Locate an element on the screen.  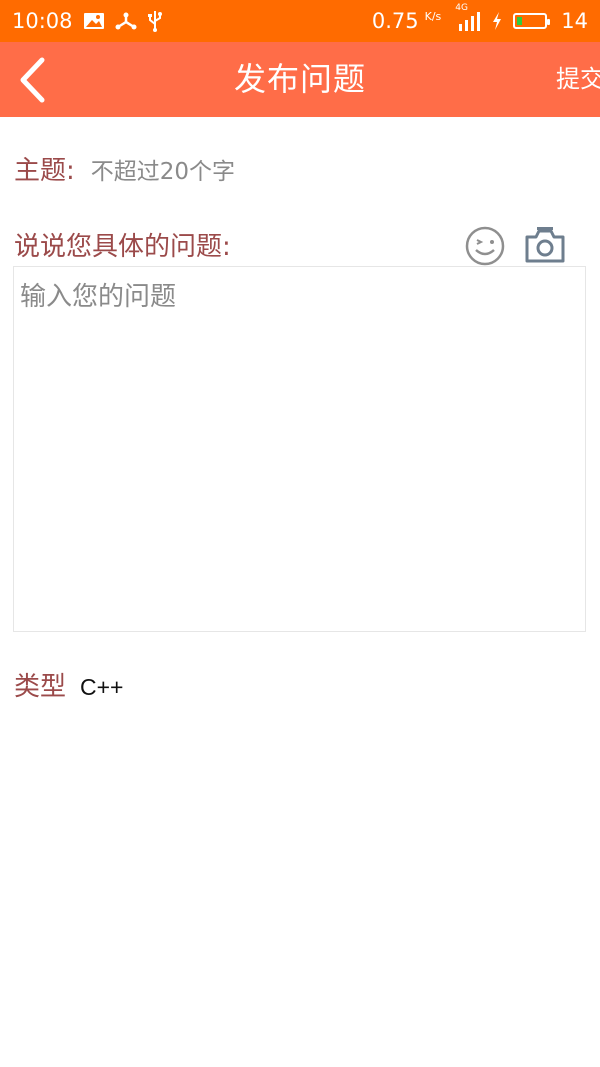
back-button is located at coordinates (32, 80).